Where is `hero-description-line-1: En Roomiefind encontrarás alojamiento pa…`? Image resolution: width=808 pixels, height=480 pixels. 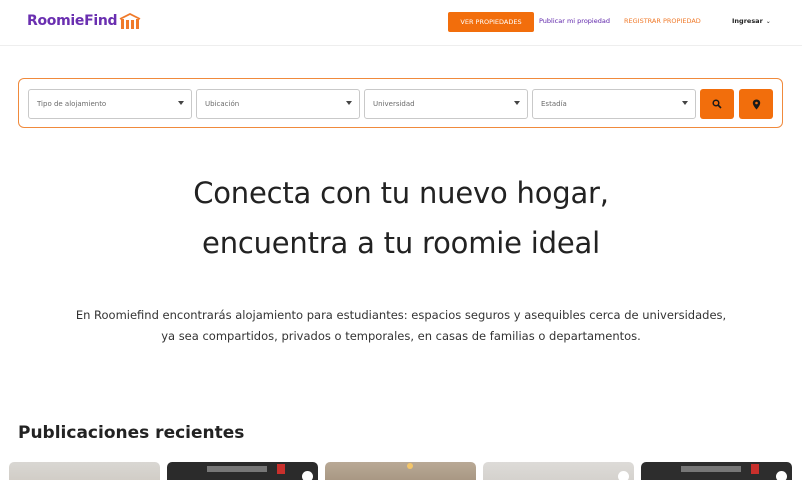 hero-description-line-1: En Roomiefind encontrarás alojamiento pa… is located at coordinates (401, 315).